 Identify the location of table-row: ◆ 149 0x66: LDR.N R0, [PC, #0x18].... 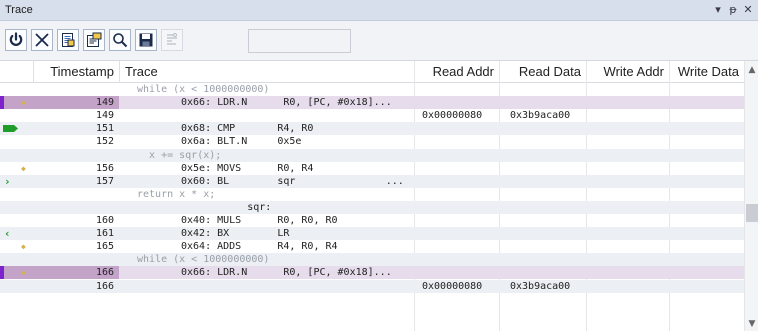
(372, 103).